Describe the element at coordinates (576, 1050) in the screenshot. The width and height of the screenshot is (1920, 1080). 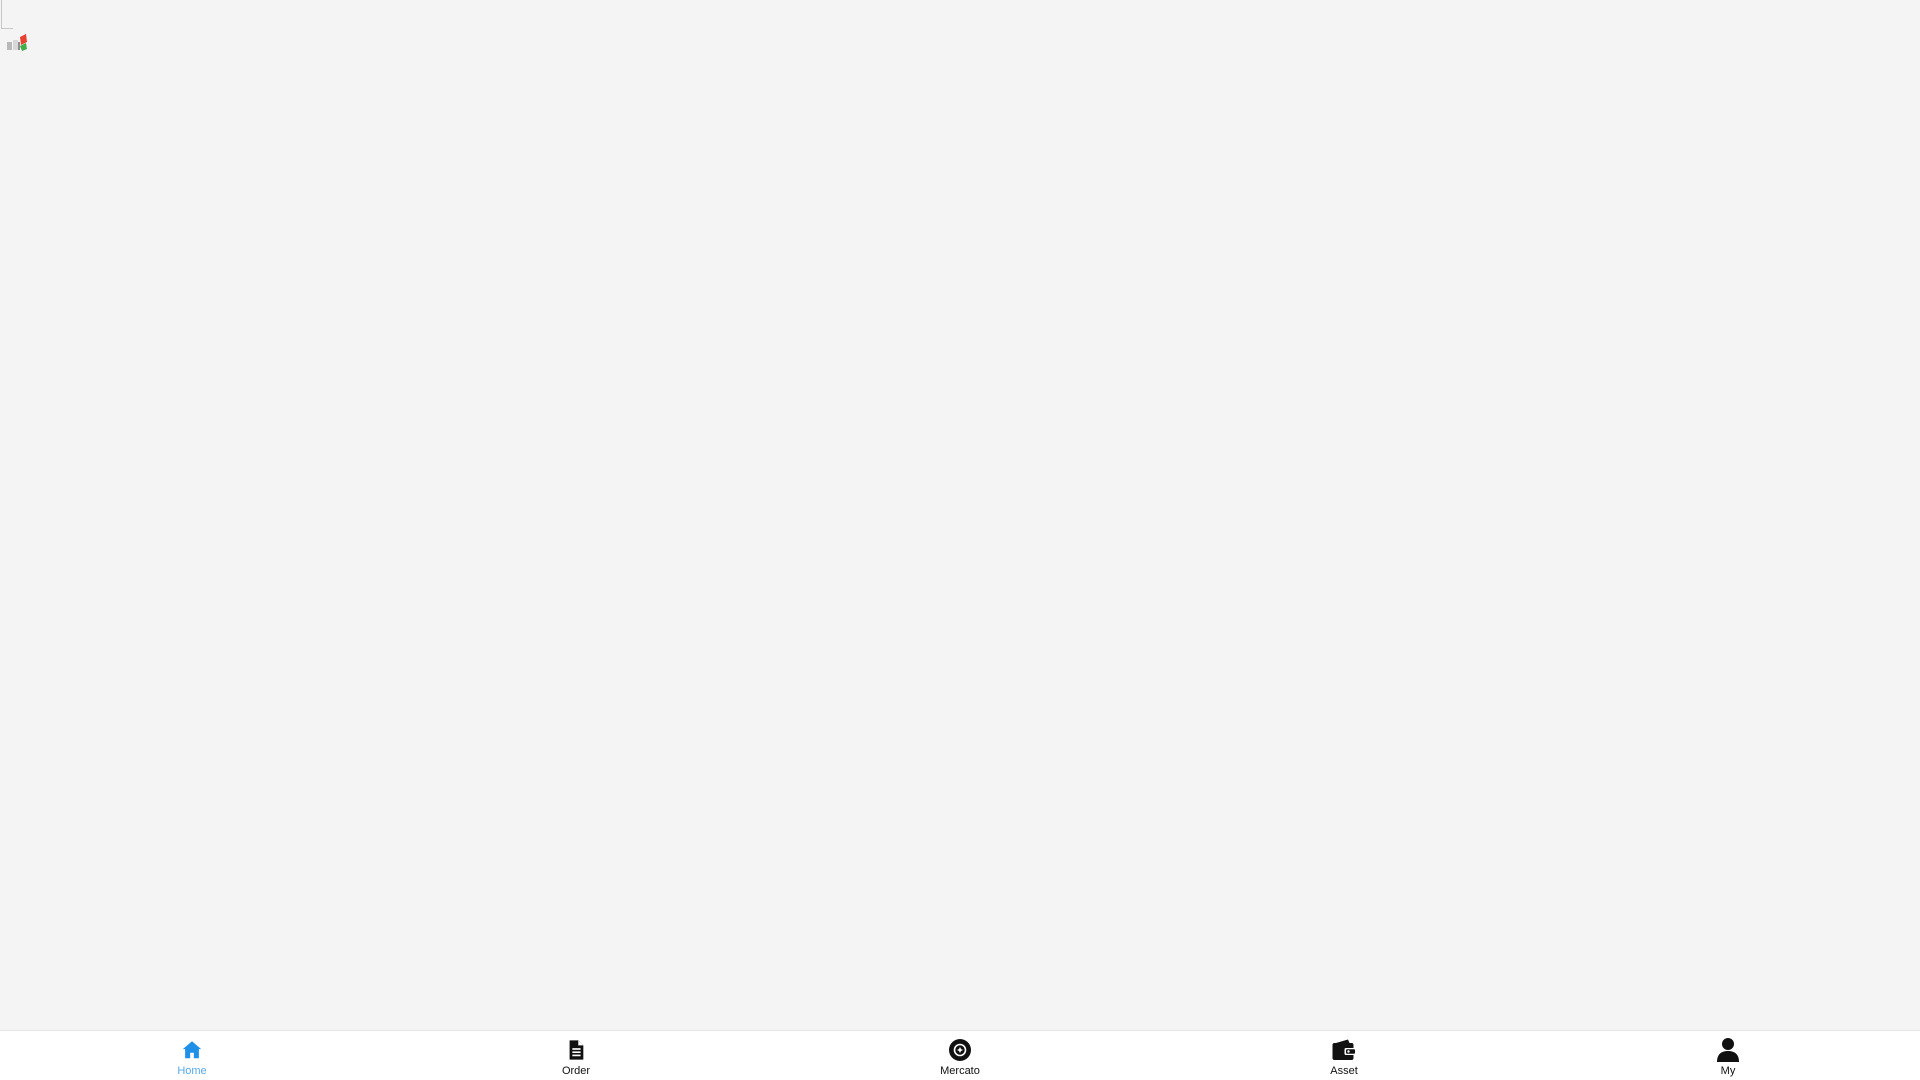
I see `document-icon` at that location.